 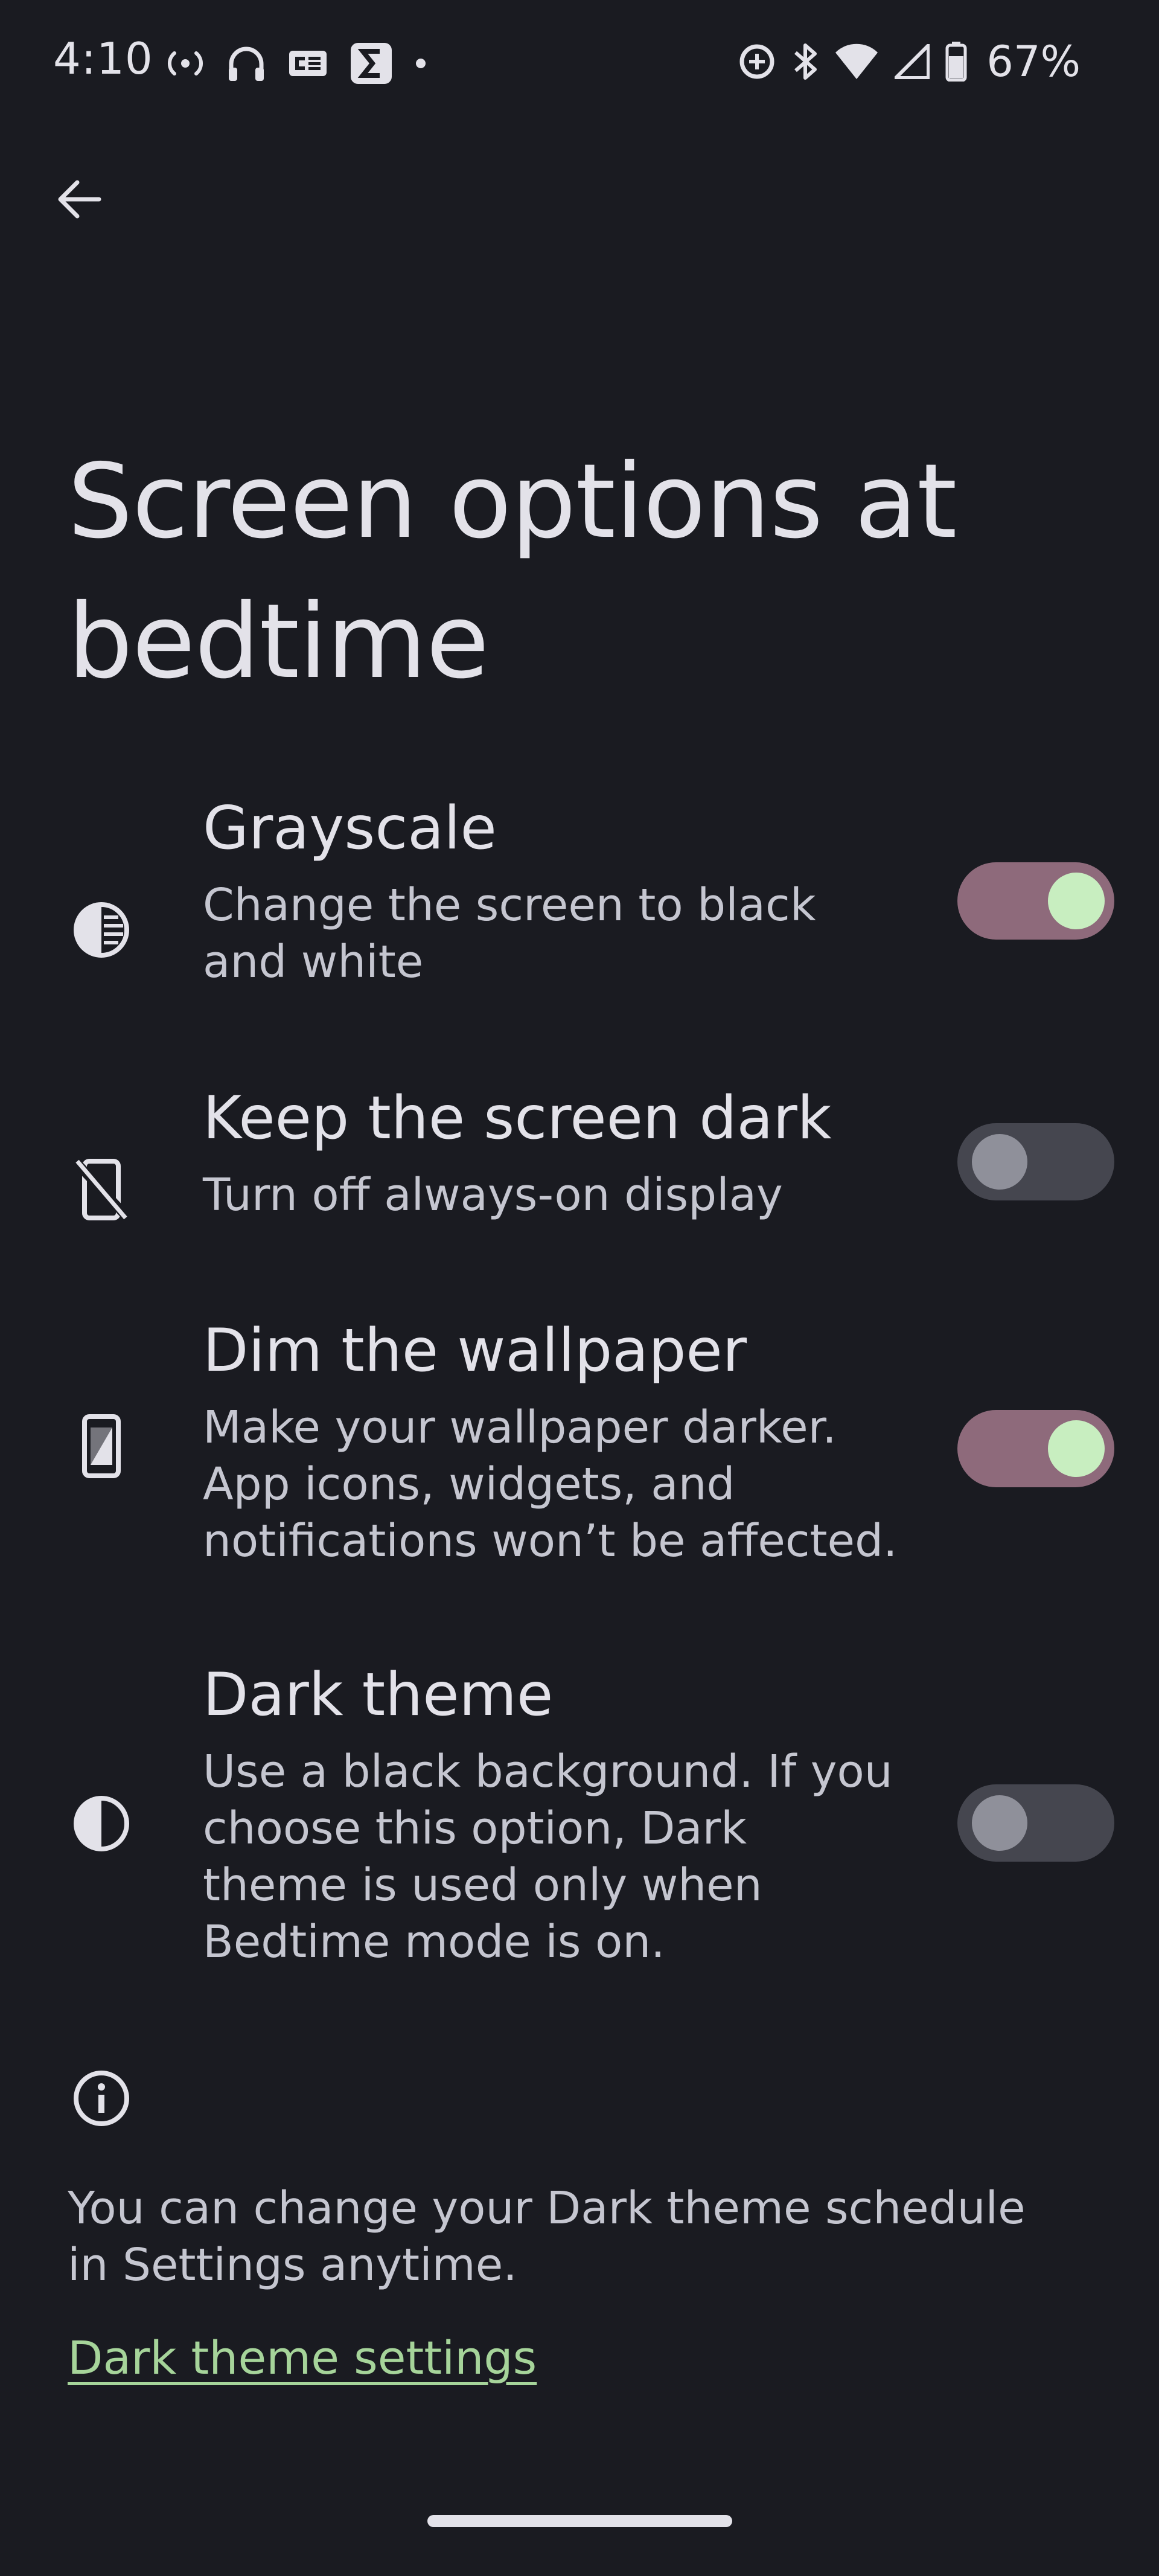 What do you see at coordinates (956, 62) in the screenshot?
I see `battery-icon` at bounding box center [956, 62].